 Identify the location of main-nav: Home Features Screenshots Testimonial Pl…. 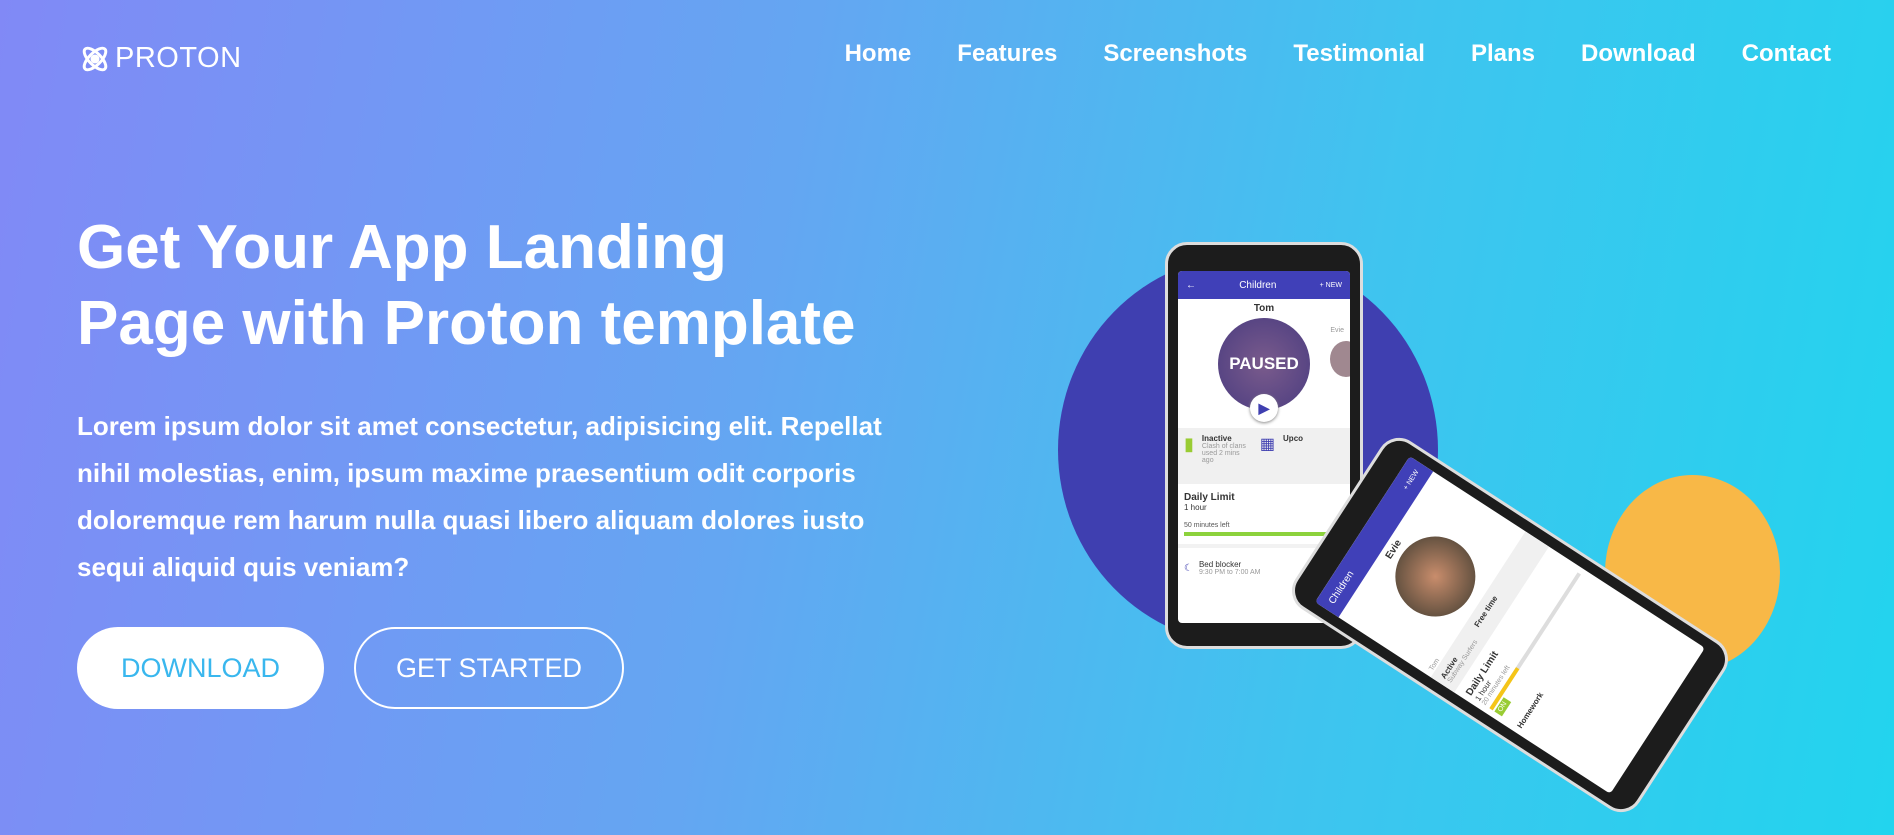
(1338, 54).